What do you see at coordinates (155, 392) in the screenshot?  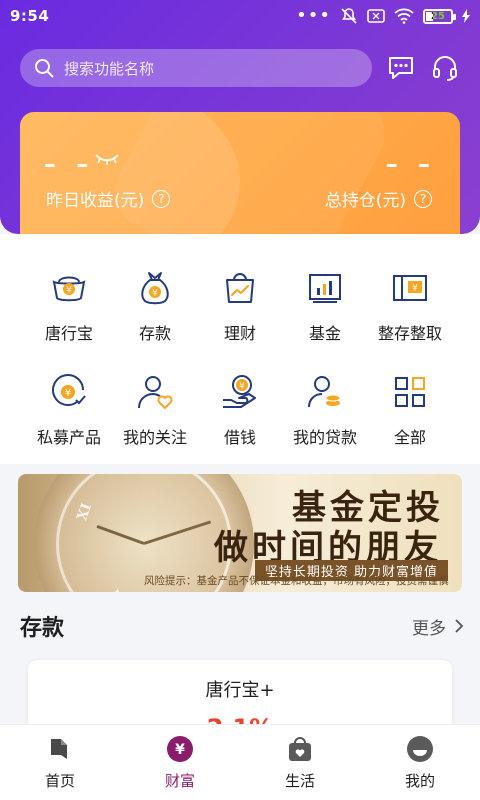 I see `user-heart-icon` at bounding box center [155, 392].